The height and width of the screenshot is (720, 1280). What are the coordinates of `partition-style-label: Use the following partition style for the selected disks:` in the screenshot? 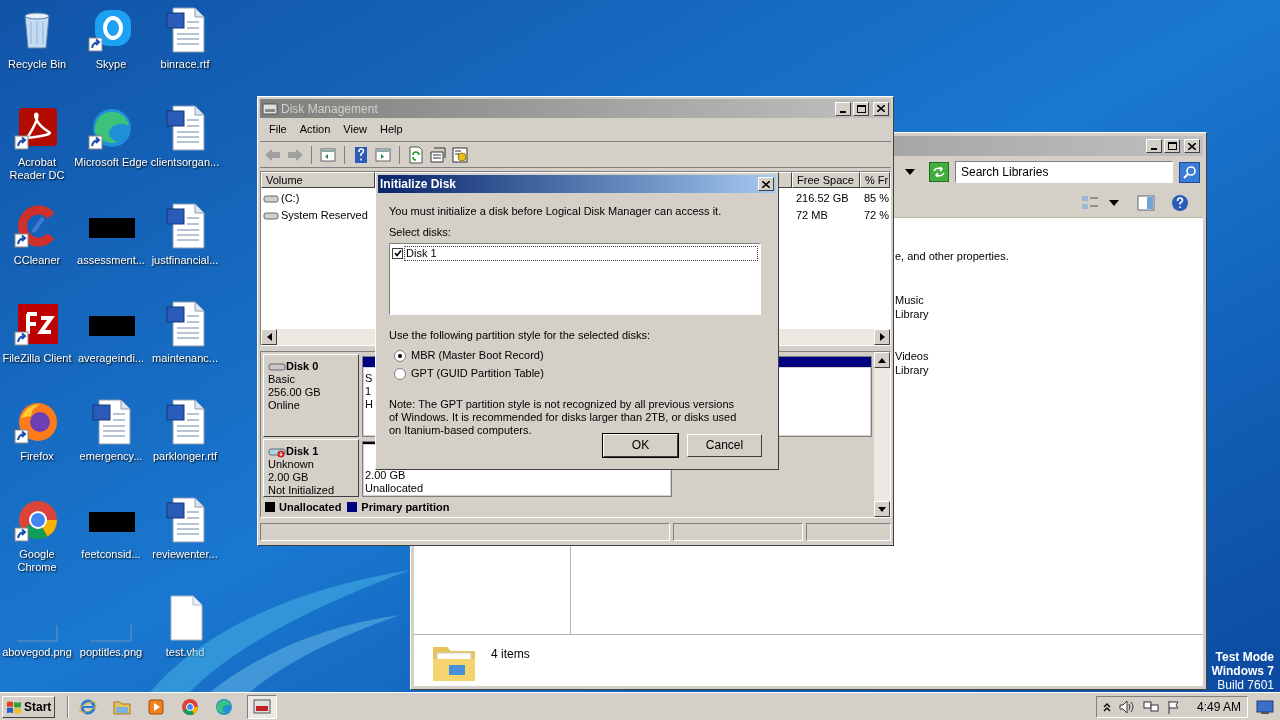 It's located at (520, 335).